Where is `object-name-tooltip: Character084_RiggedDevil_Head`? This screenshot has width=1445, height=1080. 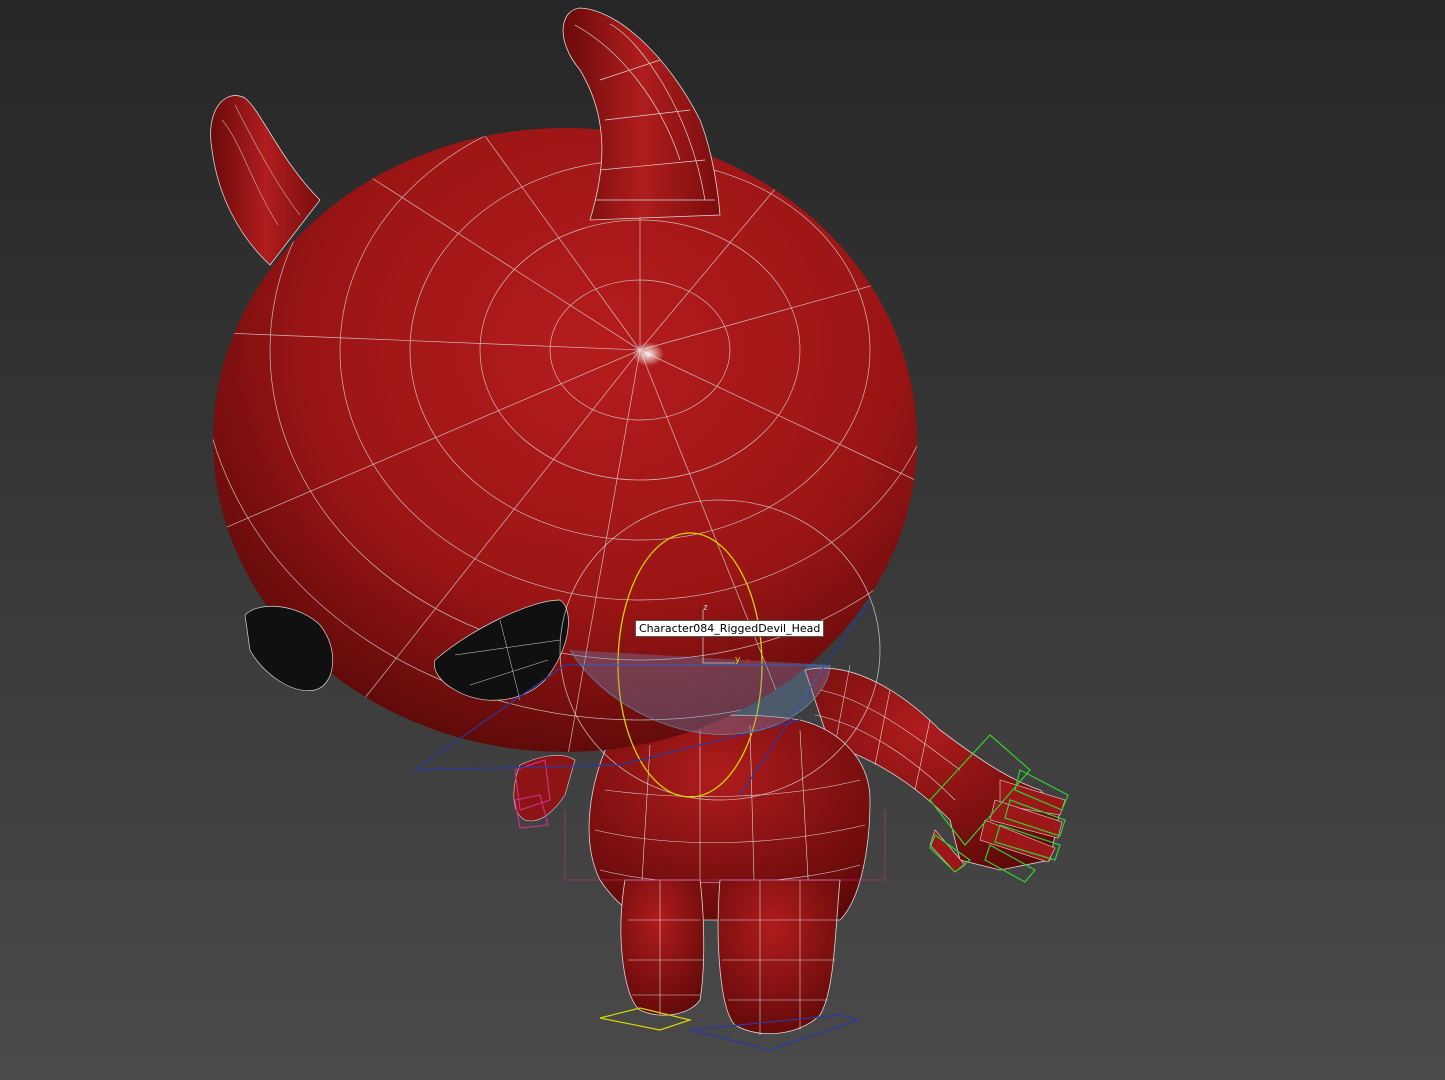 object-name-tooltip: Character084_RiggedDevil_Head is located at coordinates (730, 628).